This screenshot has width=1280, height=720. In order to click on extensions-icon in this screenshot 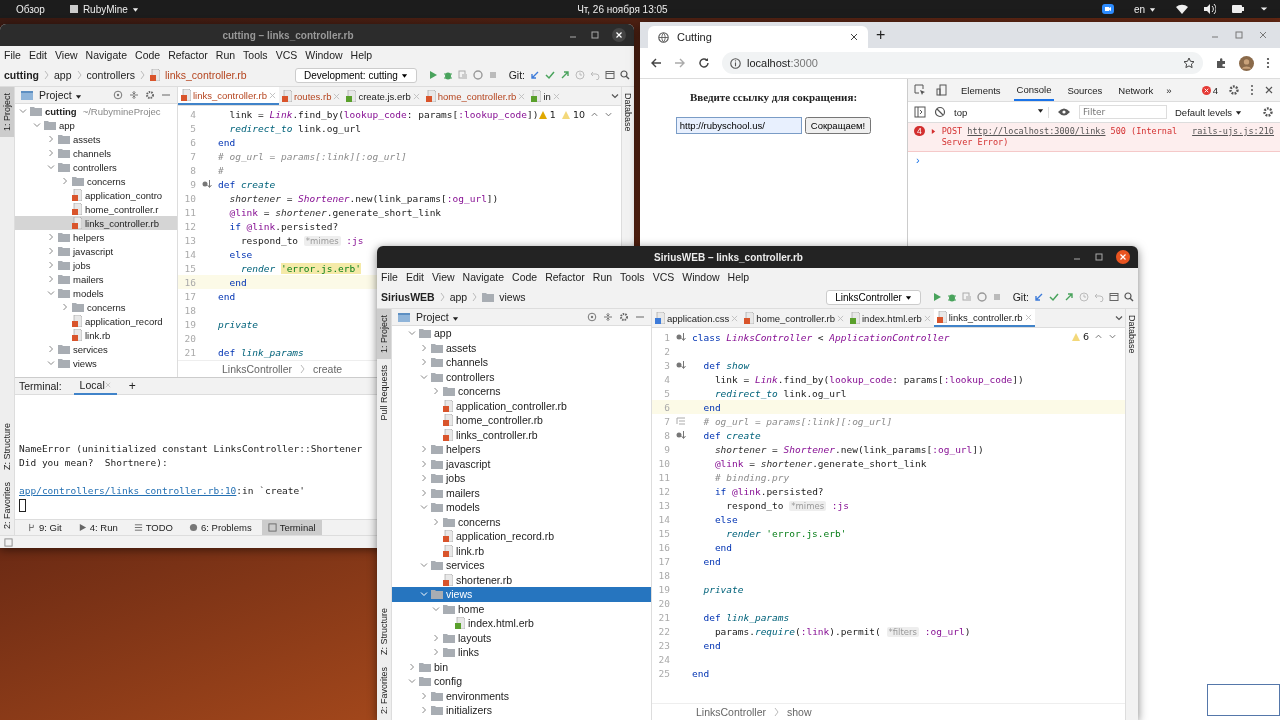, I will do `click(1221, 63)`.